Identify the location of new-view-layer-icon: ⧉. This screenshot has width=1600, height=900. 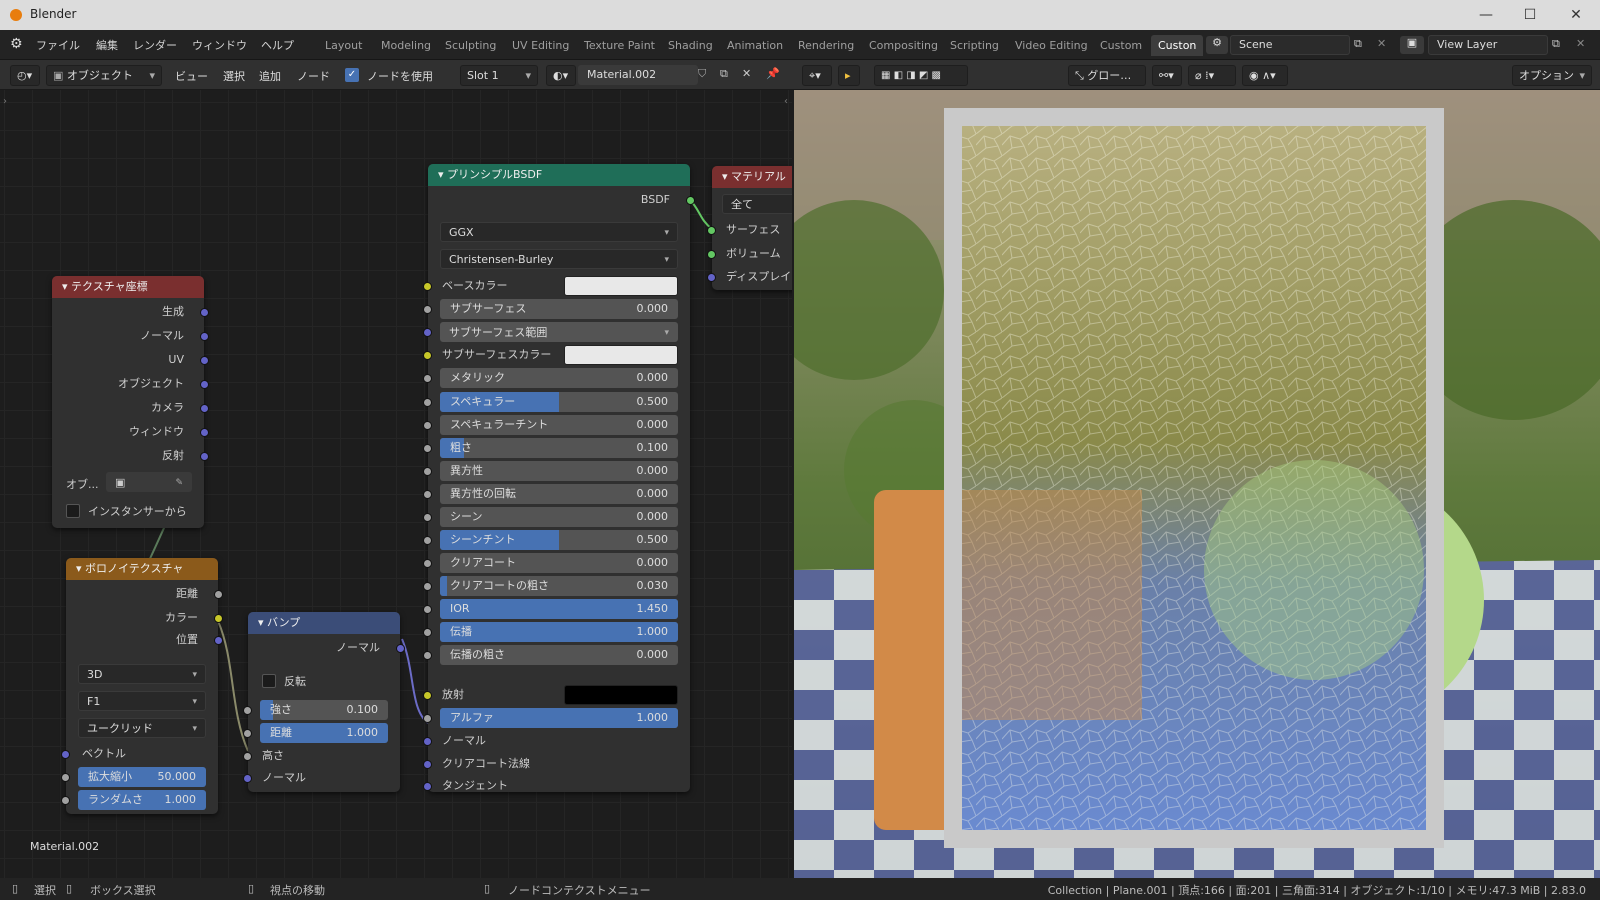
(1556, 44).